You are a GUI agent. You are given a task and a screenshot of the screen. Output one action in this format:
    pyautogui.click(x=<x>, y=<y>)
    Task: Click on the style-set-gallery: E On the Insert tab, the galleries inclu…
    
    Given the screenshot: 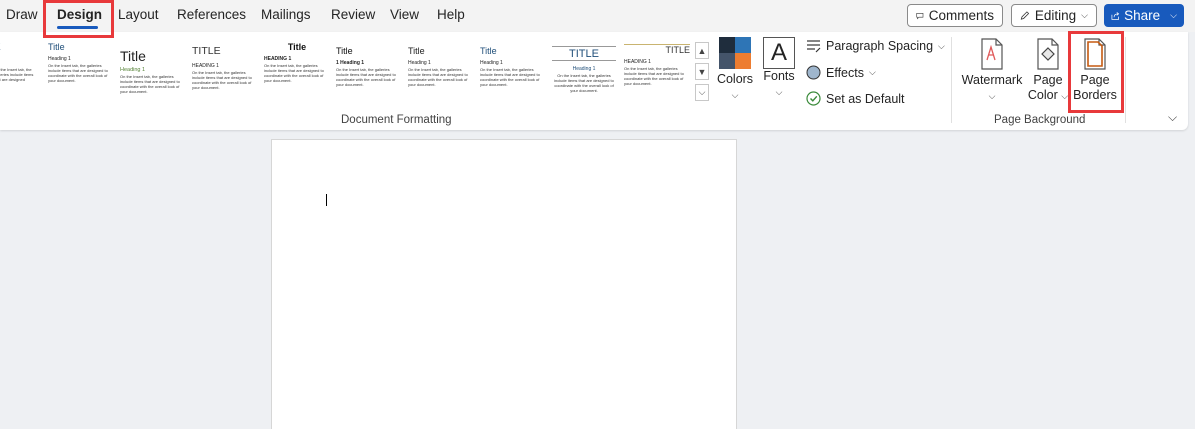 What is the action you would take?
    pyautogui.click(x=355, y=75)
    